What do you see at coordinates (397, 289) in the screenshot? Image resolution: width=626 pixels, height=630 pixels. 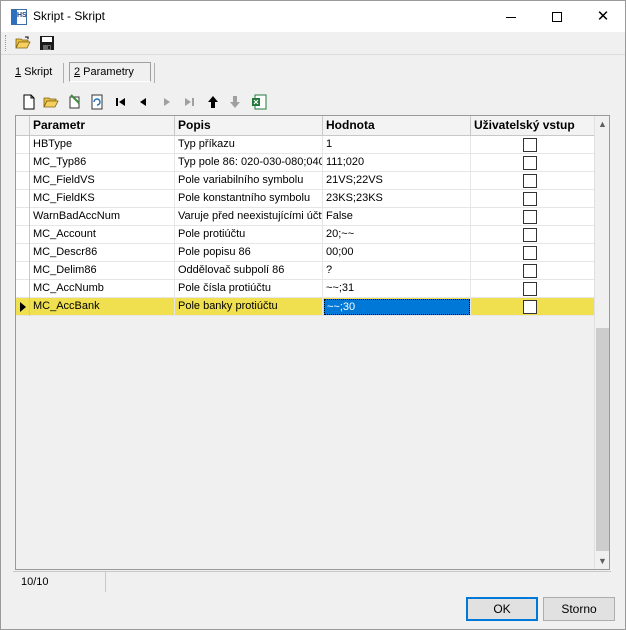 I see `cell-hodnota: ~~;31` at bounding box center [397, 289].